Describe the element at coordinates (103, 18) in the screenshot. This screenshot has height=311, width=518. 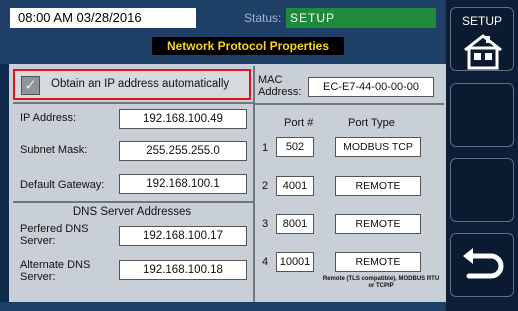
I see `datetime-display: 08:00 AM 03/28/2016` at that location.